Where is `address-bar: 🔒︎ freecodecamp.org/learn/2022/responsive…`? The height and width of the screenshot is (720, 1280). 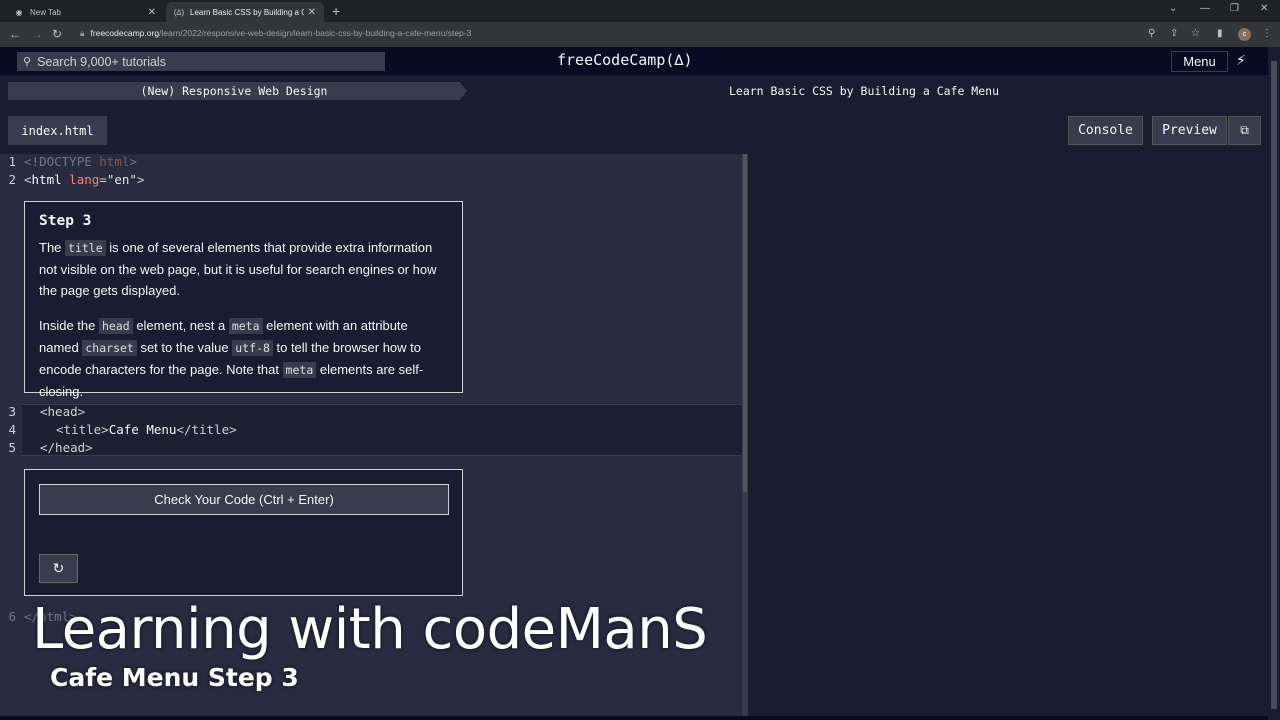 address-bar: 🔒︎ freecodecamp.org/learn/2022/responsive… is located at coordinates (275, 33).